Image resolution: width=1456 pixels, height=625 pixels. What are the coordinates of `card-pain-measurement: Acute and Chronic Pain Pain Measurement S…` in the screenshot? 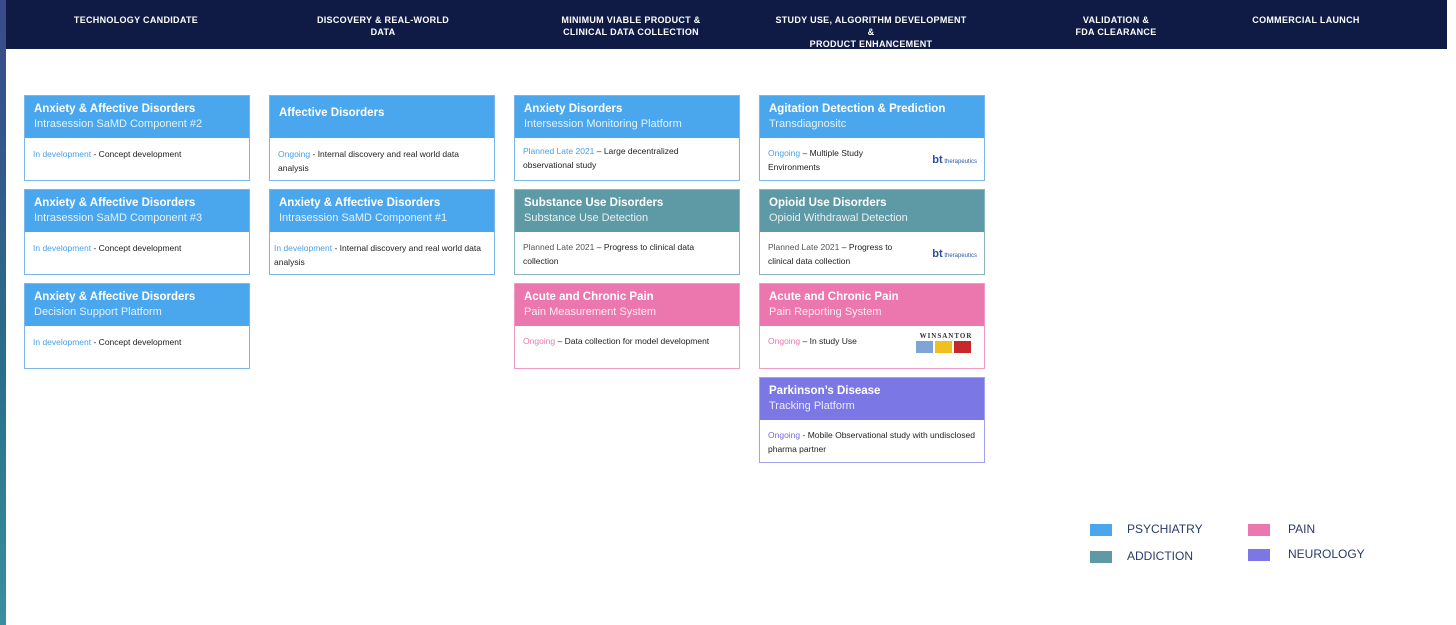 It's located at (627, 326).